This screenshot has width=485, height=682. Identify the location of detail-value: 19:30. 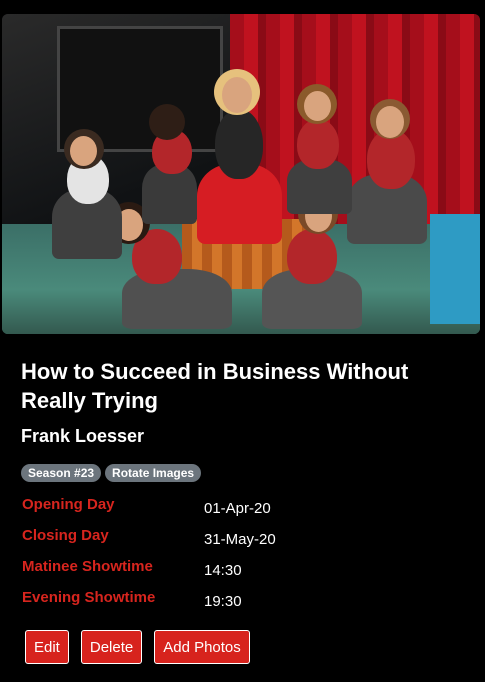
(223, 601).